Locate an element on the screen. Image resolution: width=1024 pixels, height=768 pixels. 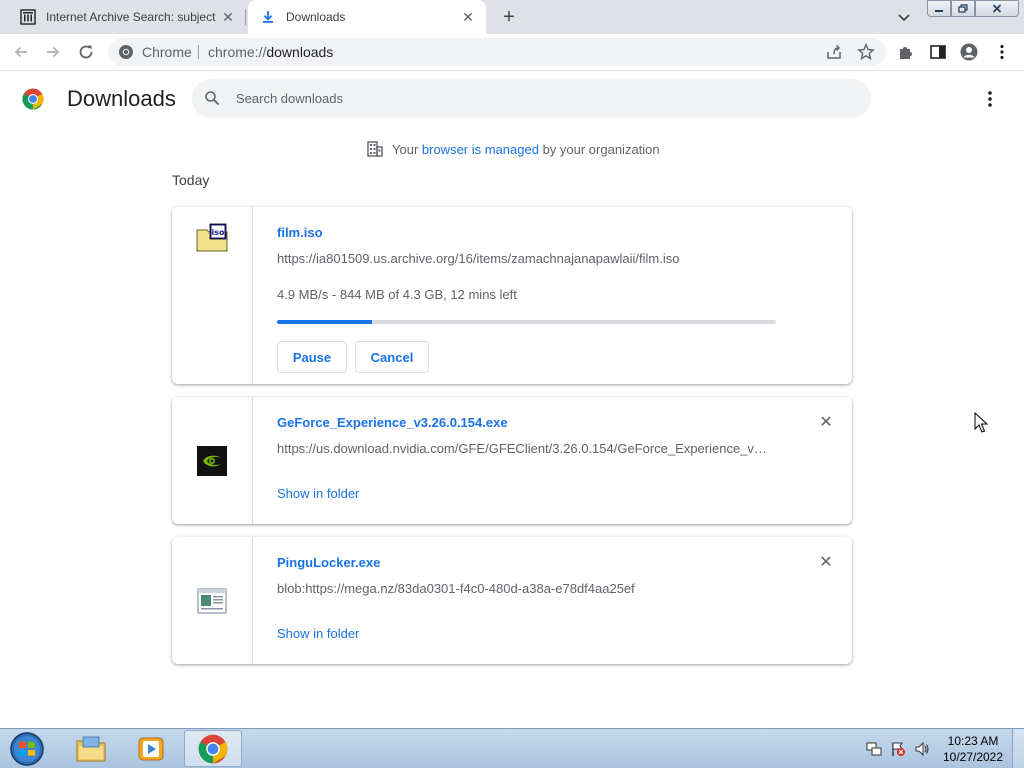
forward-icon is located at coordinates (53, 52).